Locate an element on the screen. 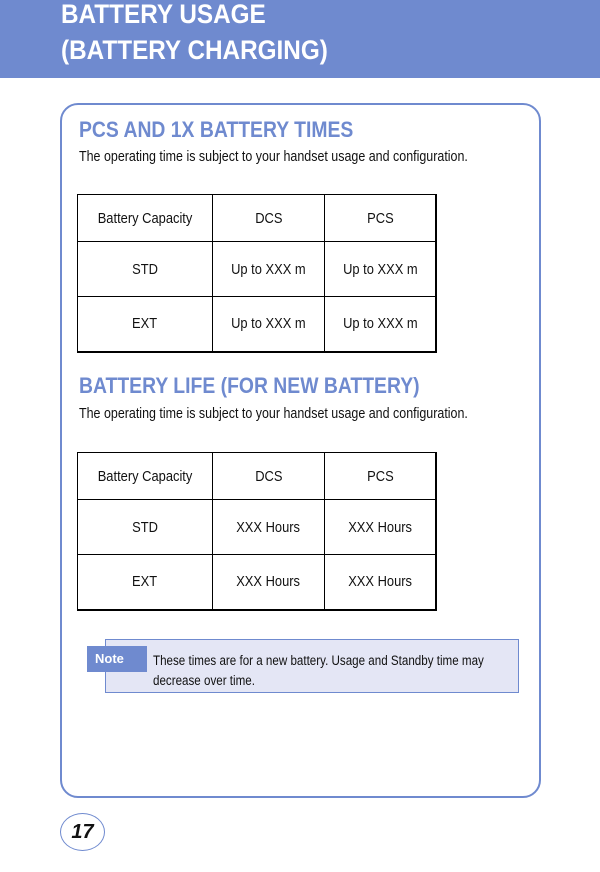  table-row: STD XXX Hours XXX Hours is located at coordinates (257, 527).